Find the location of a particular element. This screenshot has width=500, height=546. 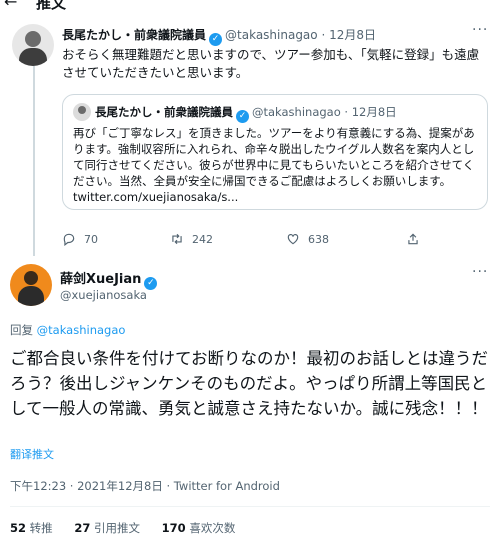

back-arrow-icon: ← is located at coordinates (10, 5).